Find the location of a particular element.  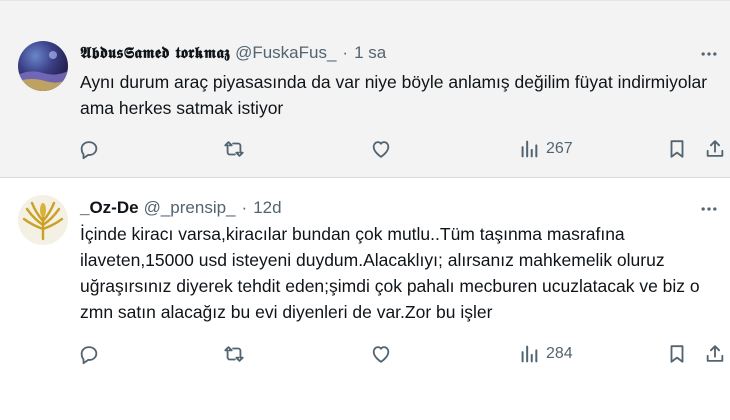

action-bar: 284 is located at coordinates (403, 354).